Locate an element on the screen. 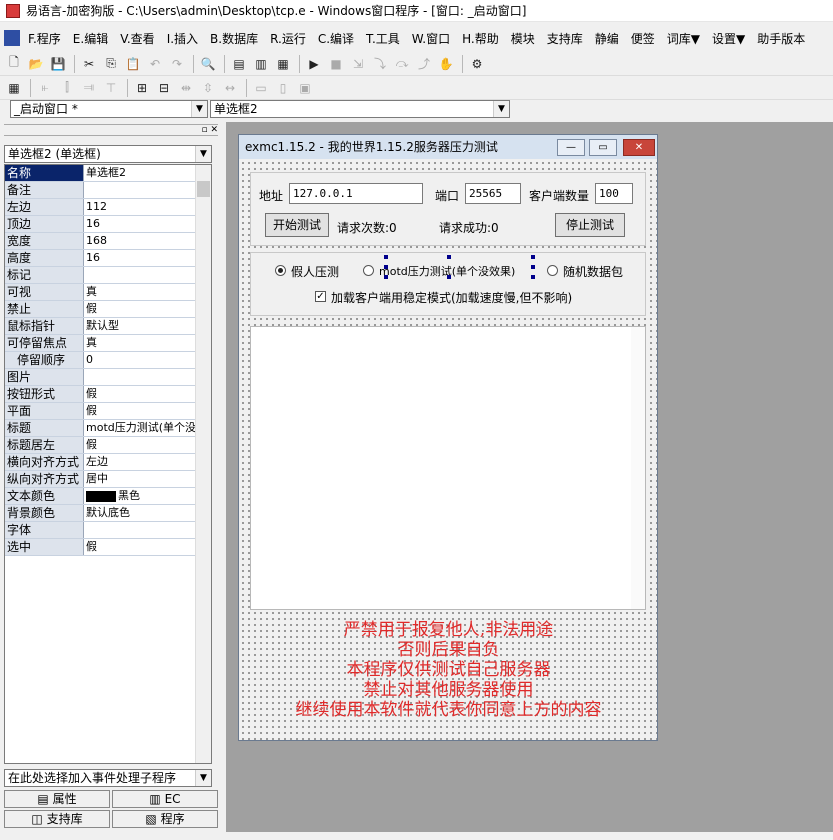 The height and width of the screenshot is (840, 833). log-scrollbar is located at coordinates (638, 468).